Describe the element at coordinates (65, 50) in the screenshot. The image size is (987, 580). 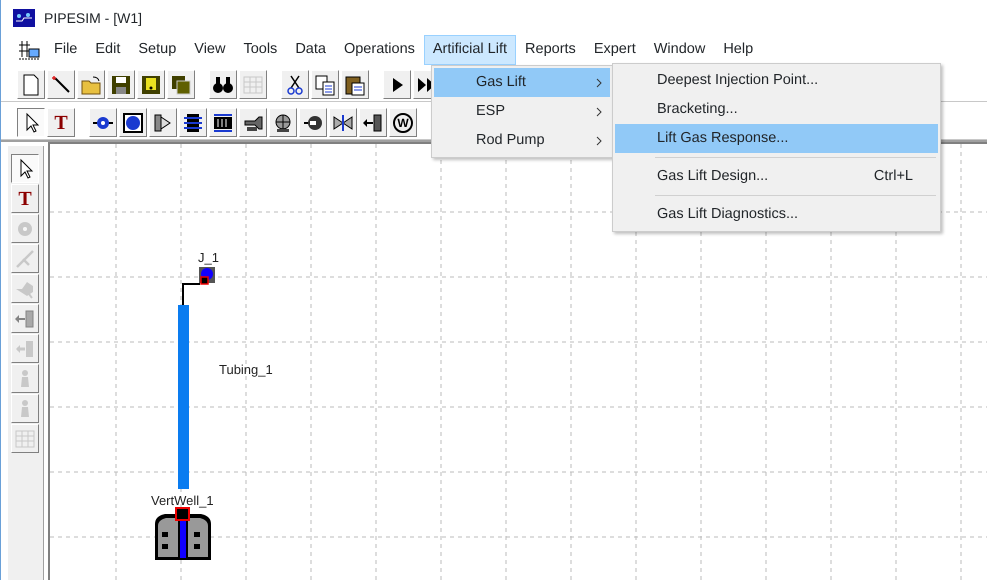
I see `menu-item: File` at that location.